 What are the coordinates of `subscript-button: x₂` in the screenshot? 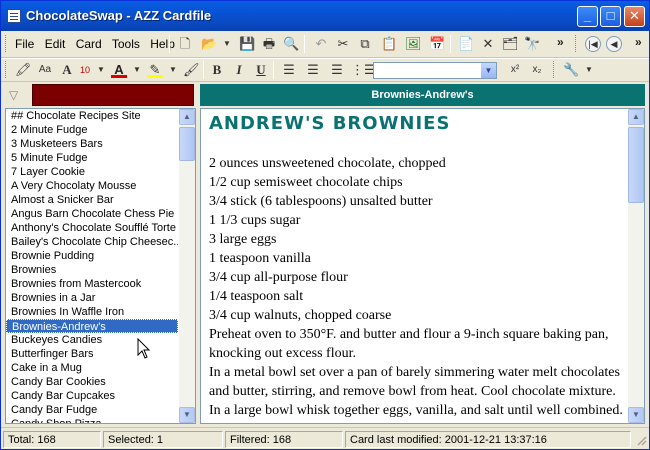 It's located at (537, 70).